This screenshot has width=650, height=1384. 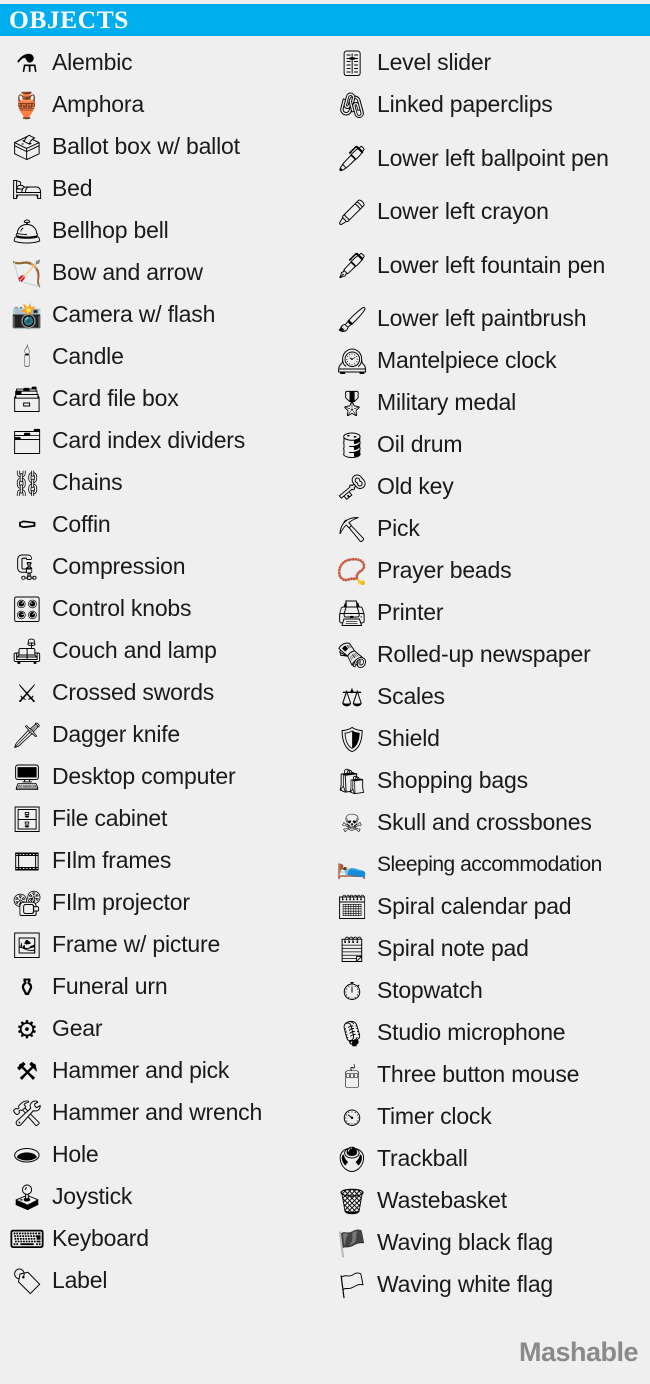 I want to click on list-item-label: Level slider, so click(x=434, y=62).